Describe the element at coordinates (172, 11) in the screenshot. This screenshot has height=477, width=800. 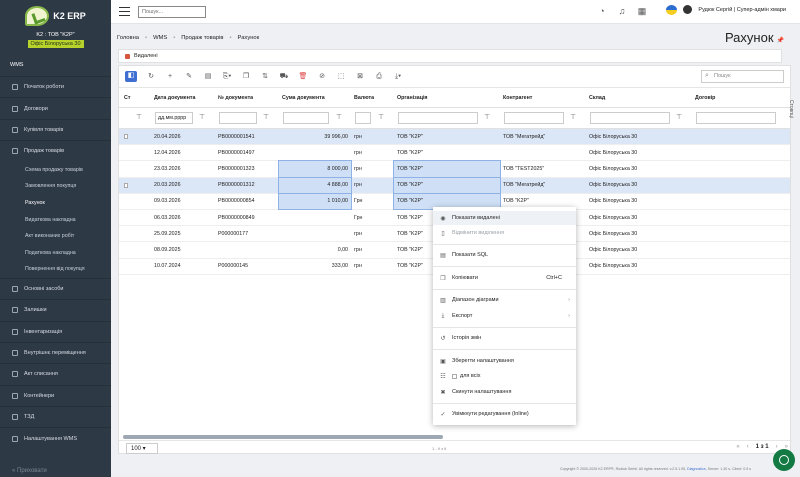
I see `global-search-input` at that location.